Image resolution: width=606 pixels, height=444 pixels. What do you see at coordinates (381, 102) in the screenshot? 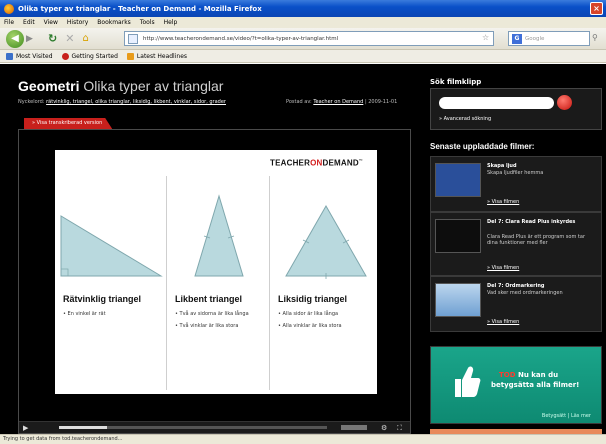
I see `posted-date: | 2009-11-01` at bounding box center [381, 102].